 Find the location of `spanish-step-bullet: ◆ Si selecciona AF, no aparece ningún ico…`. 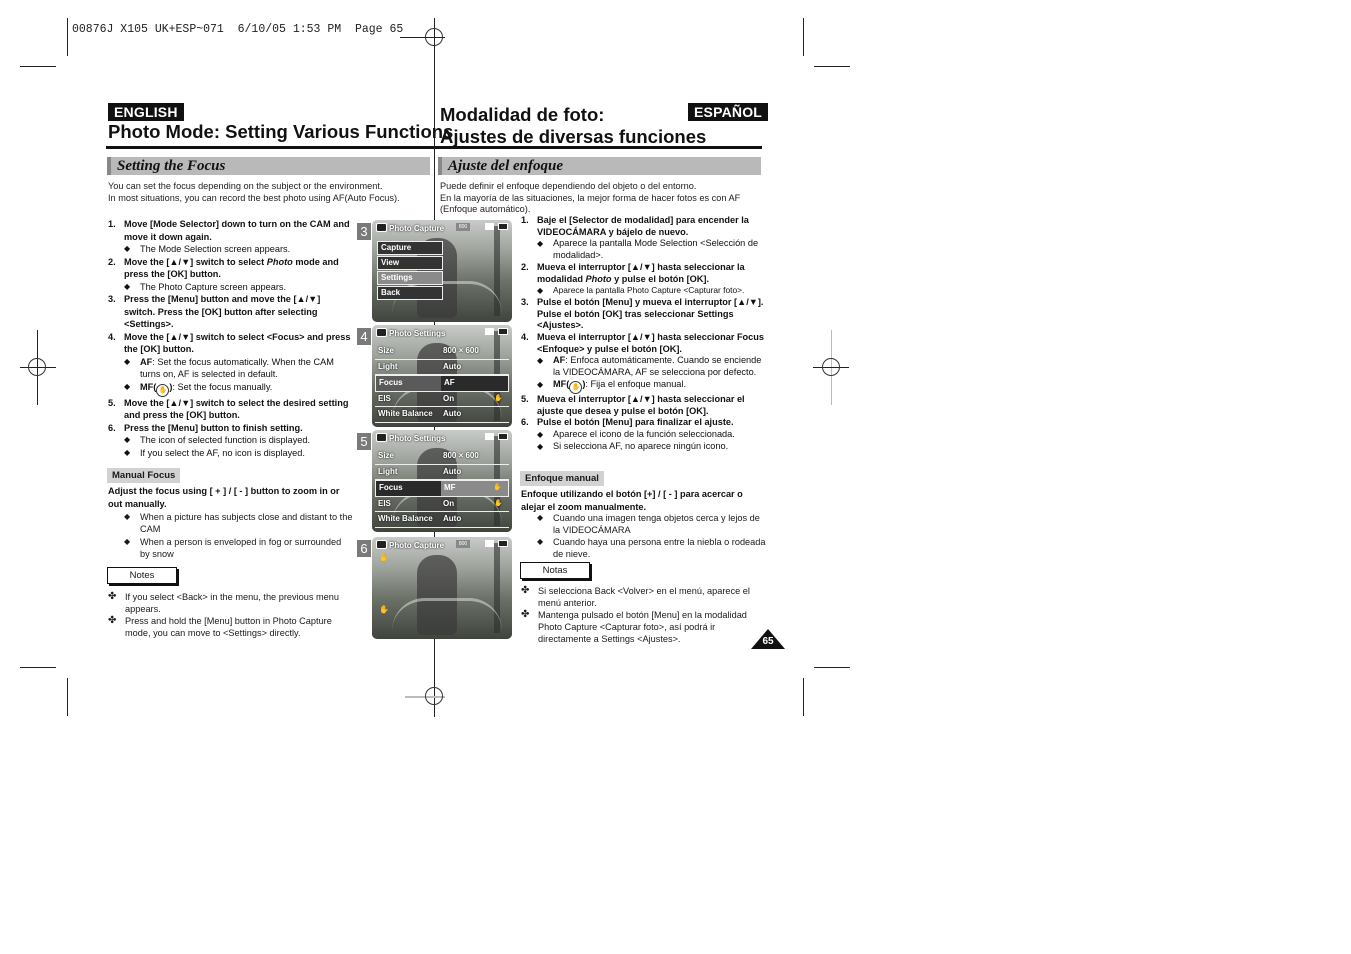

spanish-step-bullet: ◆ Si selecciona AF, no aparece ningún ico… is located at coordinates (633, 445).